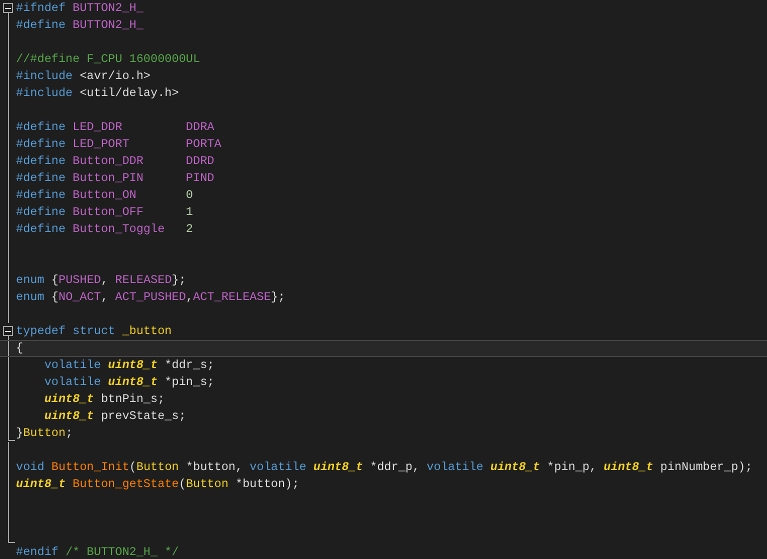 This screenshot has height=559, width=767. I want to click on code-line: #define LED_DDR DDRA, so click(115, 127).